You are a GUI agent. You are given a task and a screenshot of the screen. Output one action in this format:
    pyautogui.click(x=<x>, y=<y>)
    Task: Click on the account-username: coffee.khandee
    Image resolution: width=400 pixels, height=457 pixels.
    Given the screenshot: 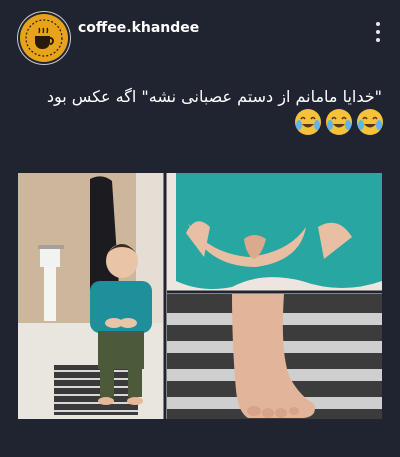 What is the action you would take?
    pyautogui.click(x=138, y=28)
    